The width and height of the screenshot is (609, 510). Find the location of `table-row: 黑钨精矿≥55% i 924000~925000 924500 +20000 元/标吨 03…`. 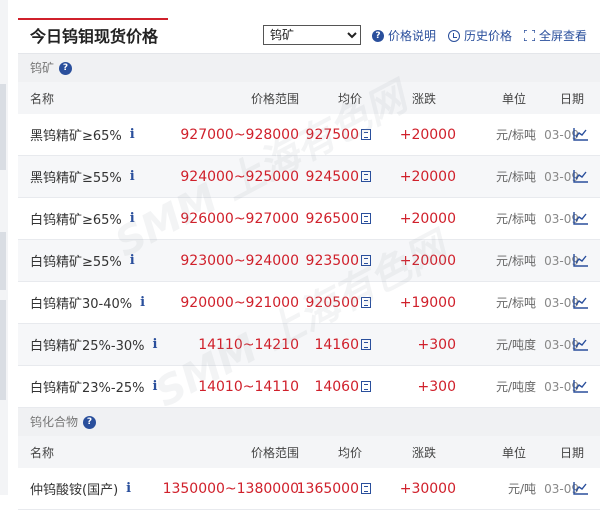

table-row: 黑钨精矿≥55% i 924000~925000 924500 +20000 元/标吨 03… is located at coordinates (309, 177).